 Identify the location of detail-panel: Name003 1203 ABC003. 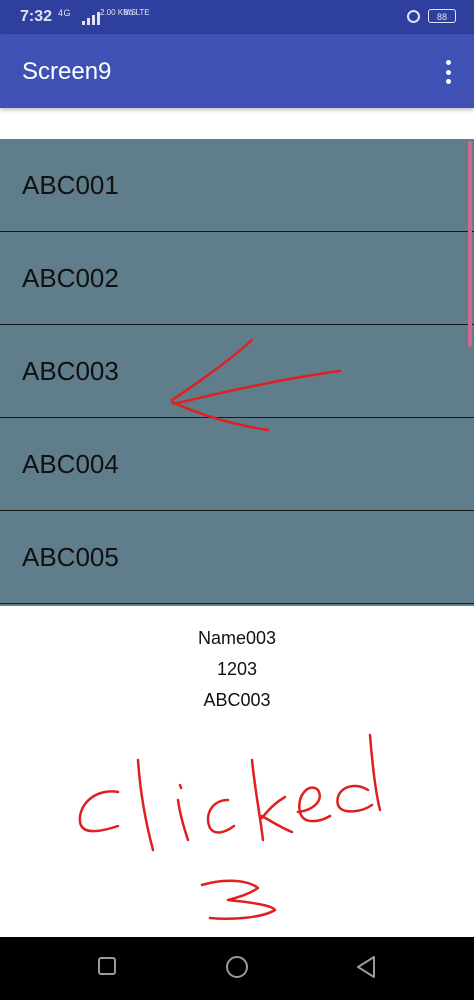
(237, 672).